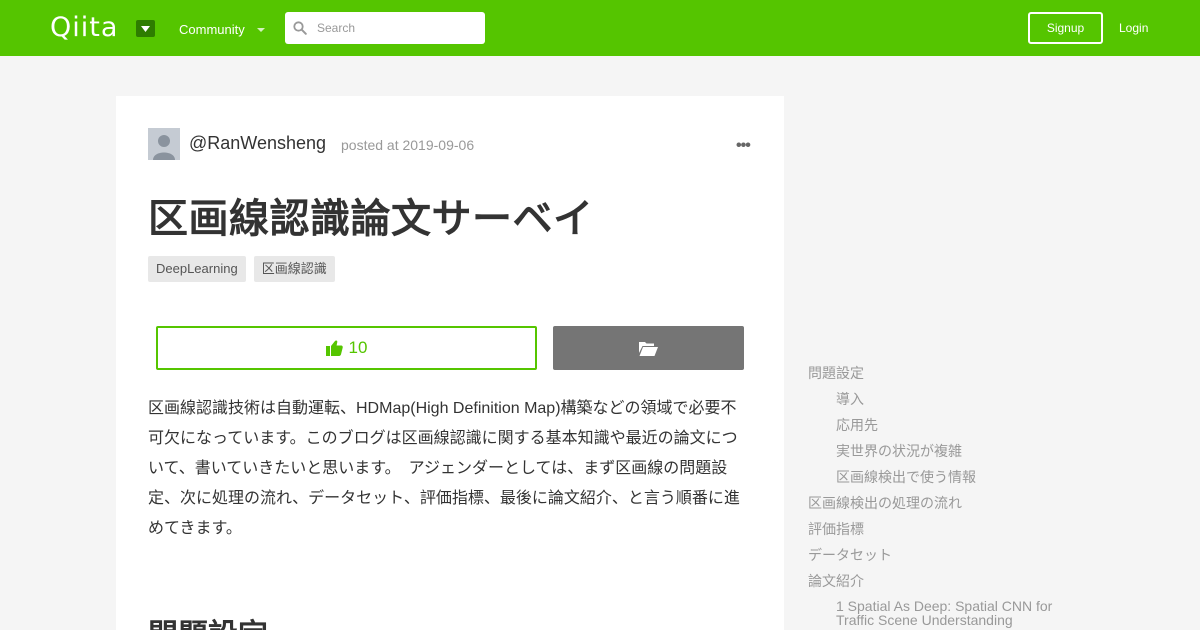 This screenshot has height=630, width=1200. I want to click on user-silhouette-icon, so click(164, 144).